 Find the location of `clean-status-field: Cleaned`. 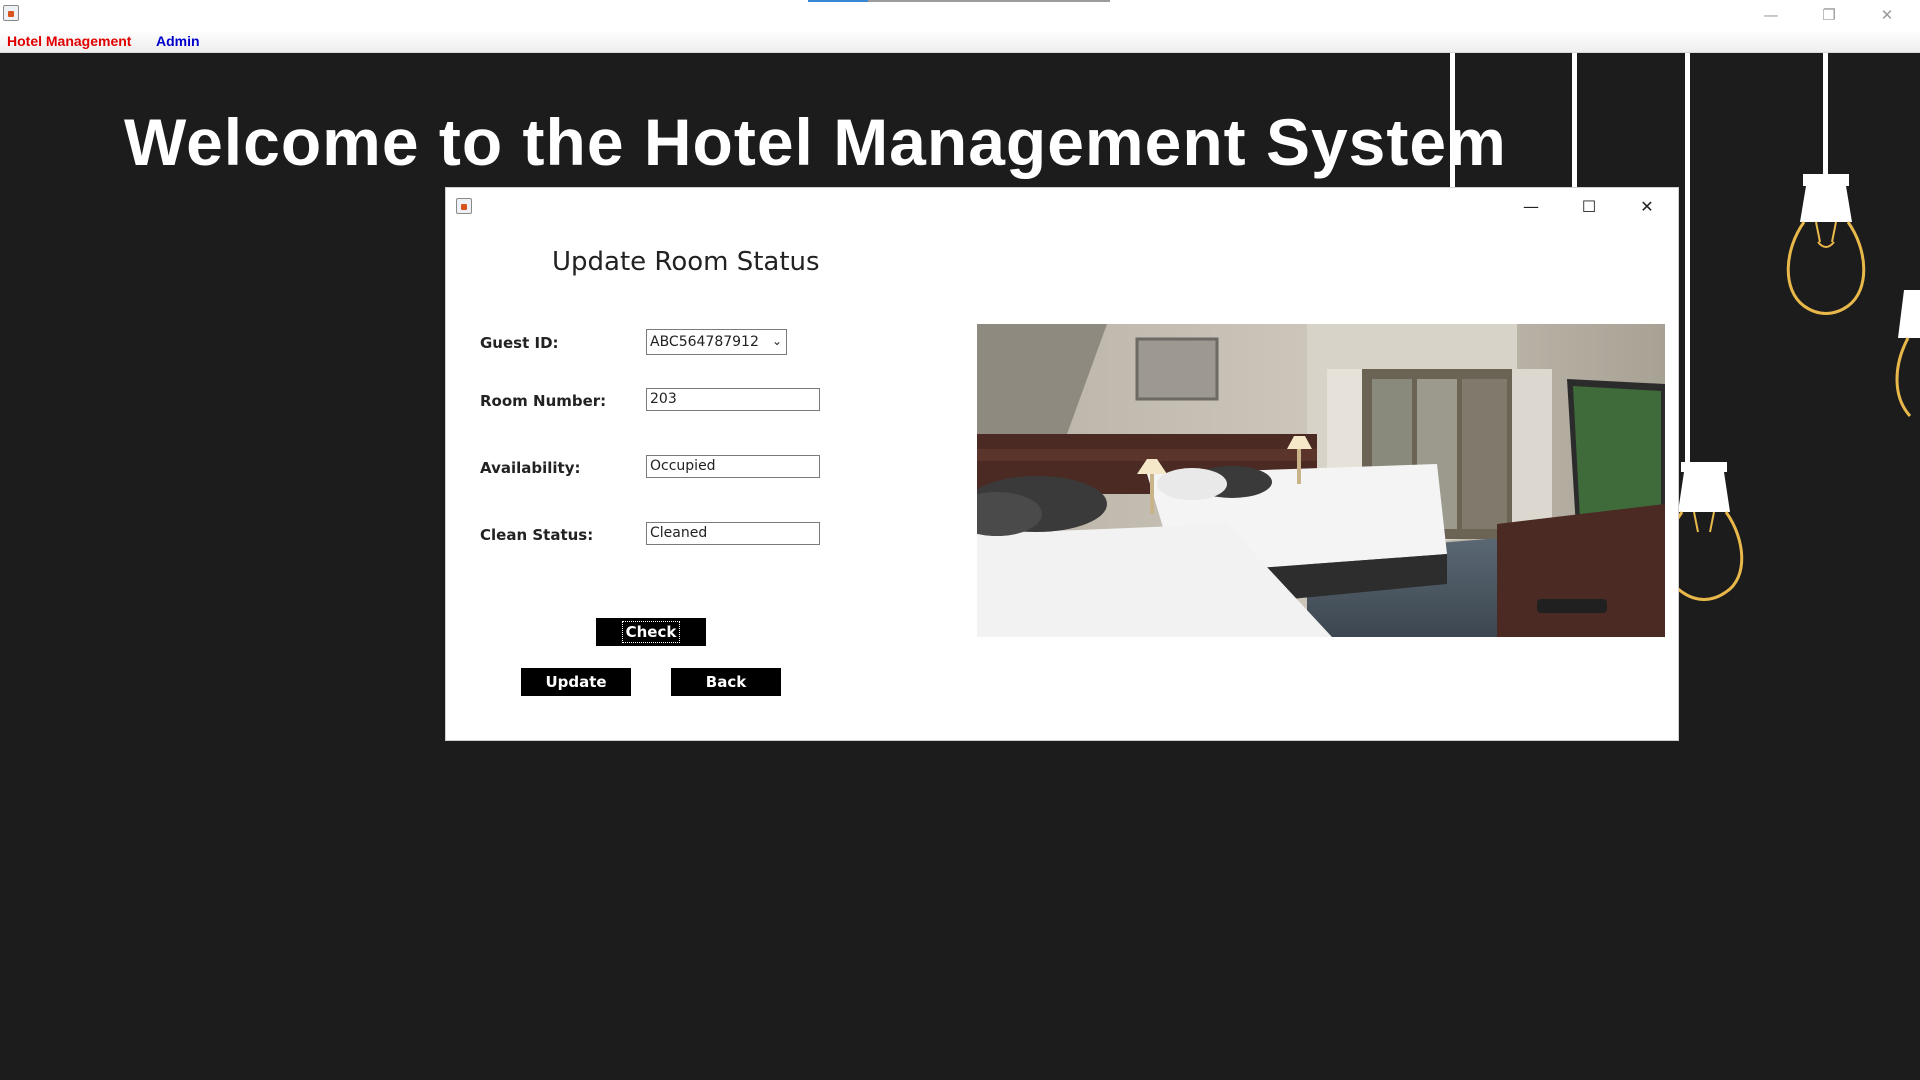

clean-status-field: Cleaned is located at coordinates (733, 533).